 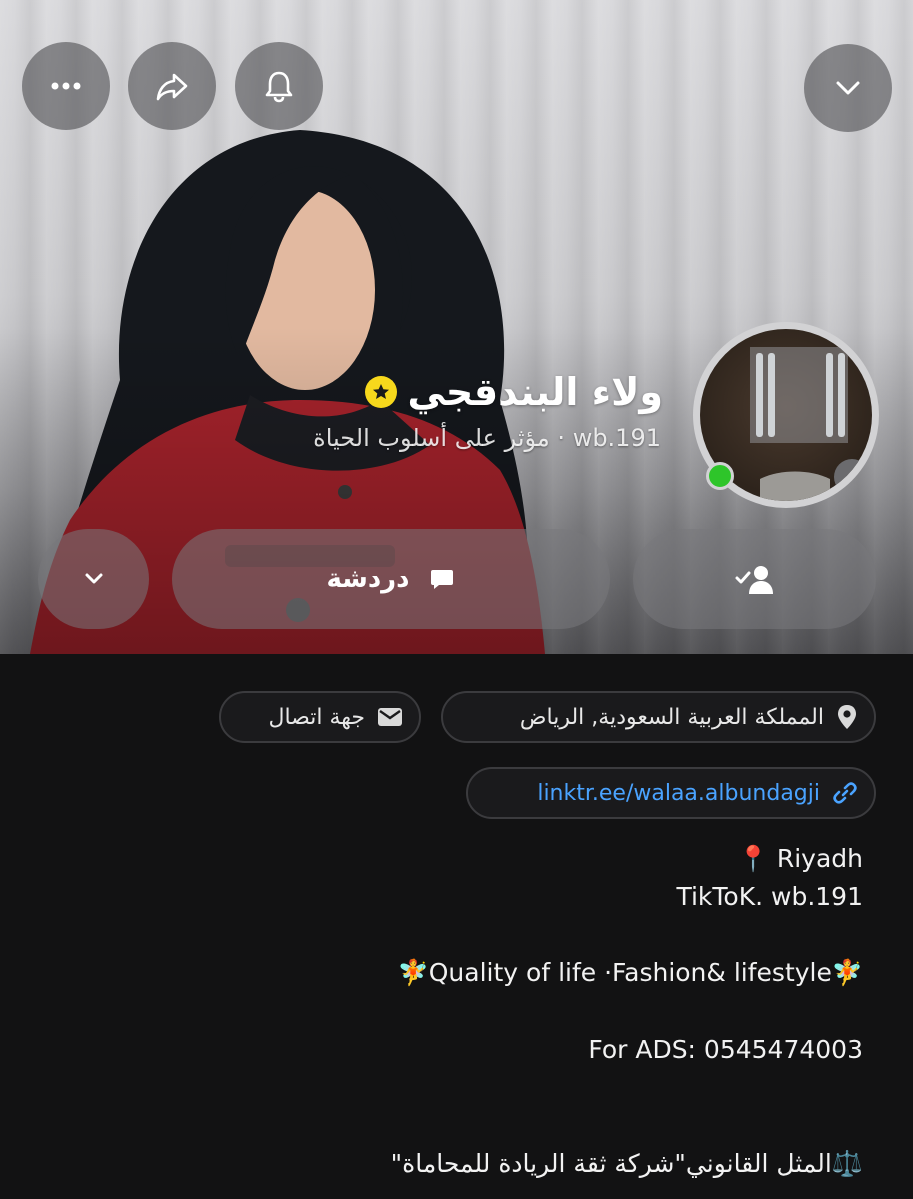 I want to click on contact-chip: جهة اتصال, so click(x=320, y=717).